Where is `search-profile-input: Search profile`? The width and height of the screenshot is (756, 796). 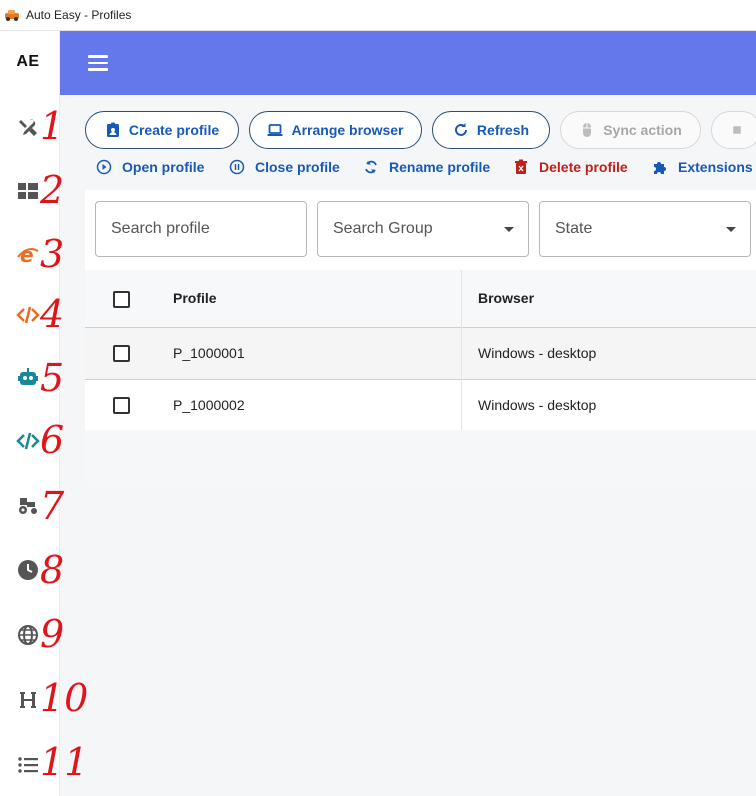
search-profile-input: Search profile is located at coordinates (201, 229).